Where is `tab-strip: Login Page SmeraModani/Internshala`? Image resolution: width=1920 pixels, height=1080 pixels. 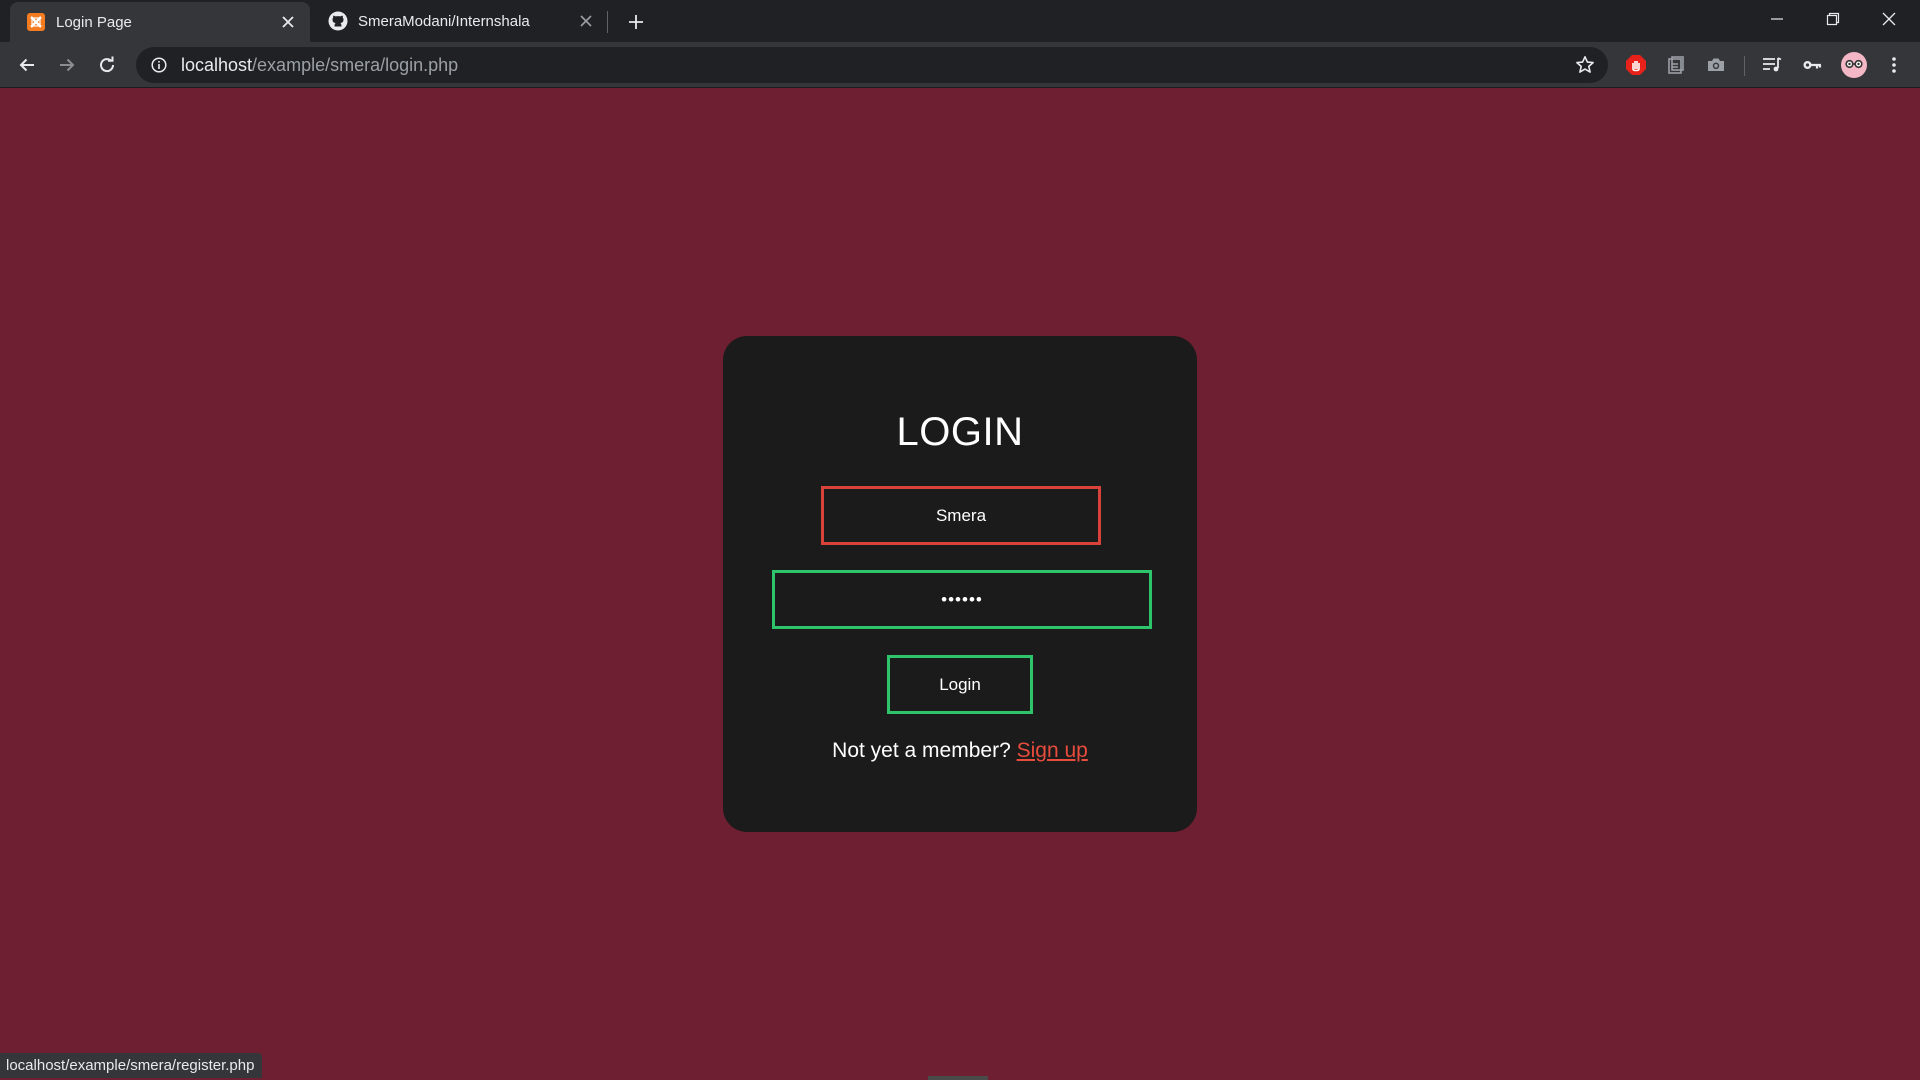
tab-strip: Login Page SmeraModani/Internshala is located at coordinates (960, 21).